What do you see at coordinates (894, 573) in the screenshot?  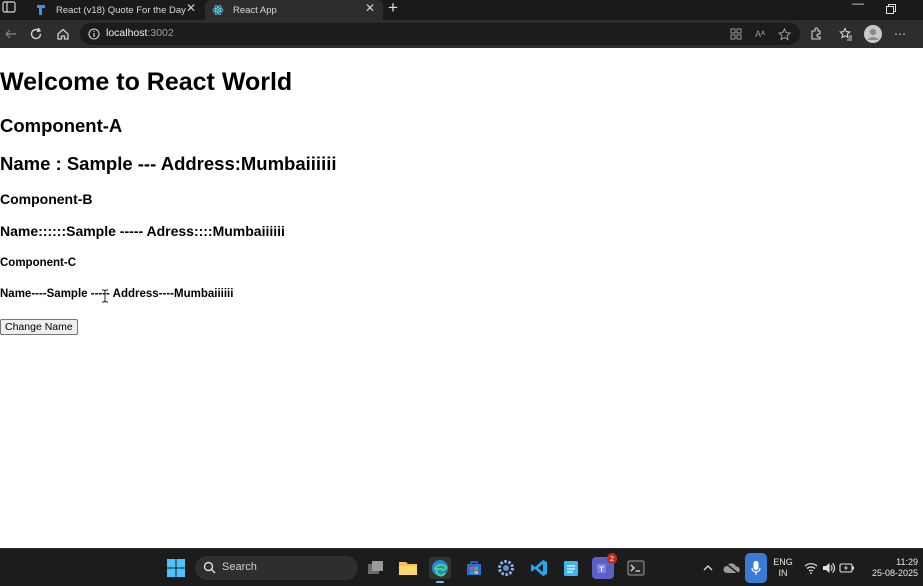 I see `clock-date: 25-08-2025` at bounding box center [894, 573].